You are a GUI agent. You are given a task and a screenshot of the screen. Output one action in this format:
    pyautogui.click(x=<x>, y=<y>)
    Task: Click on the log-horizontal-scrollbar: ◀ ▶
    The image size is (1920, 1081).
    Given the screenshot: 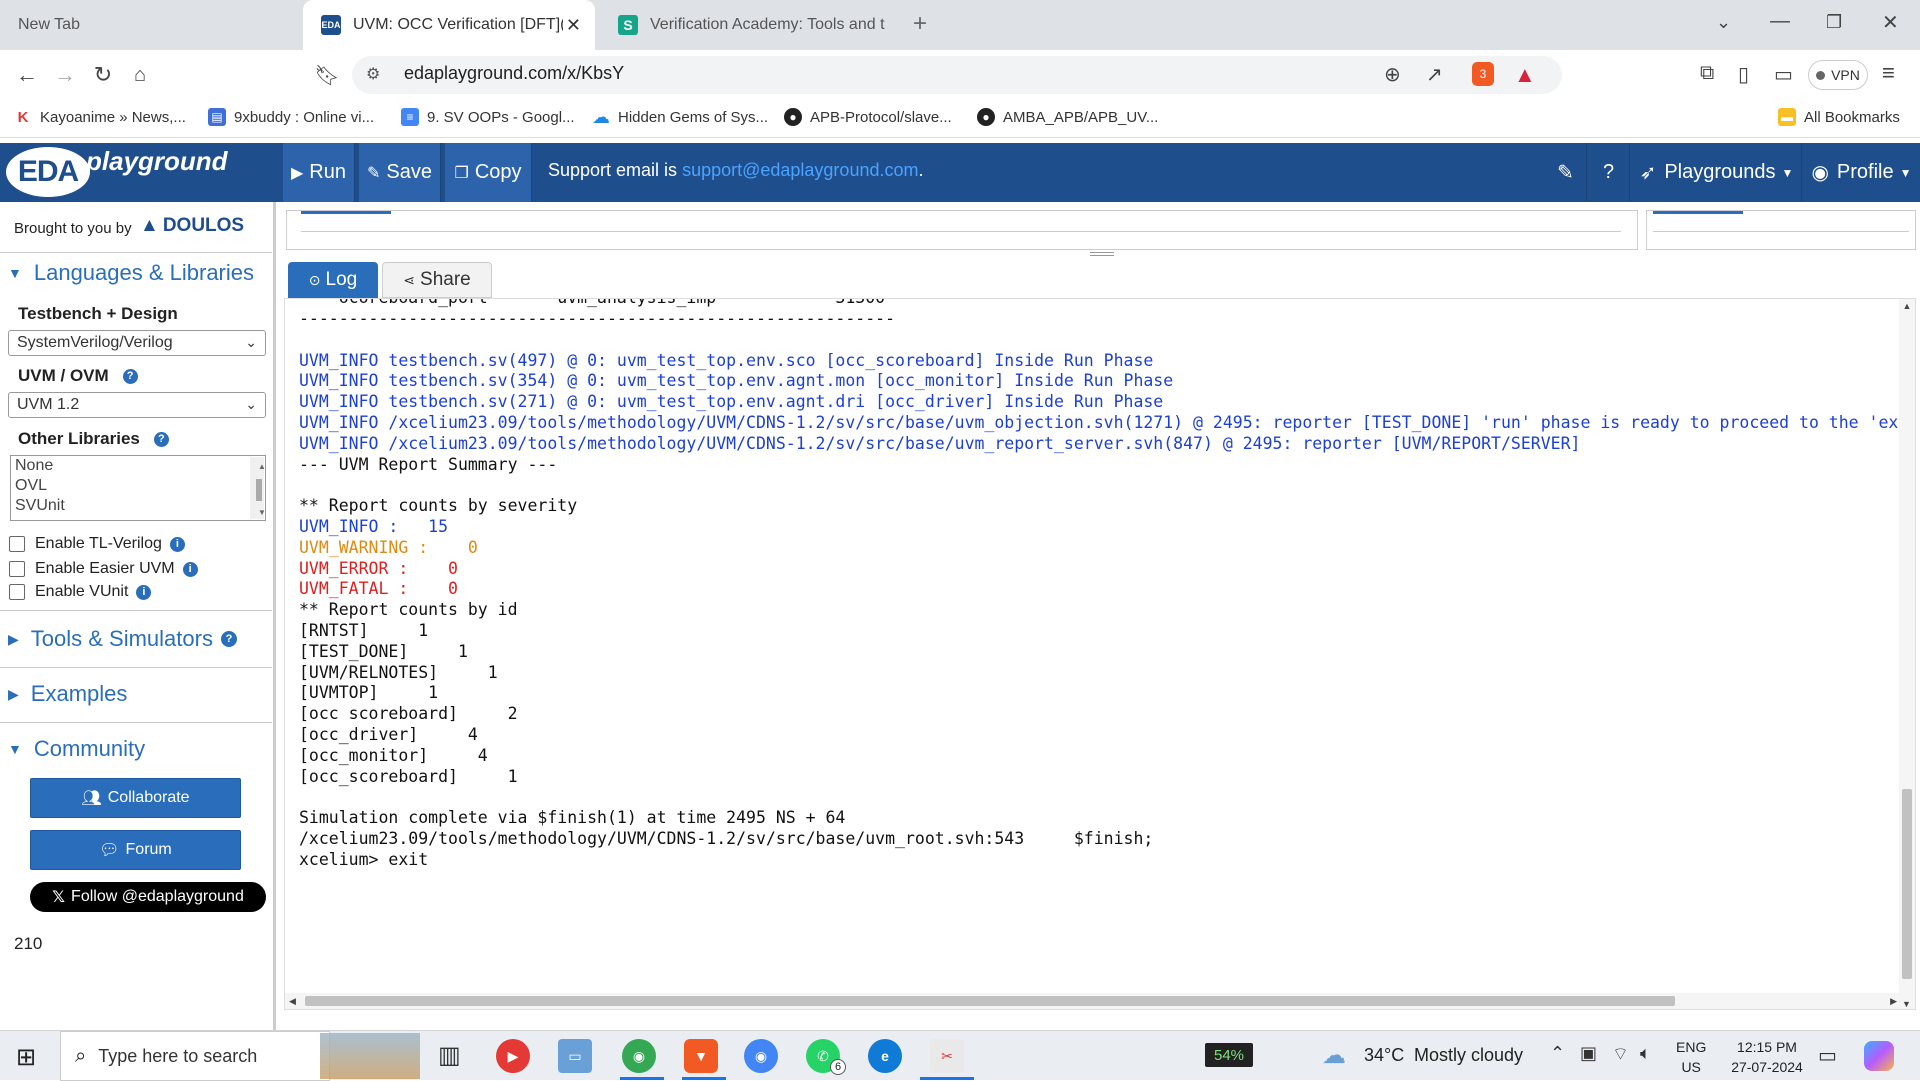 What is the action you would take?
    pyautogui.click(x=1093, y=1001)
    